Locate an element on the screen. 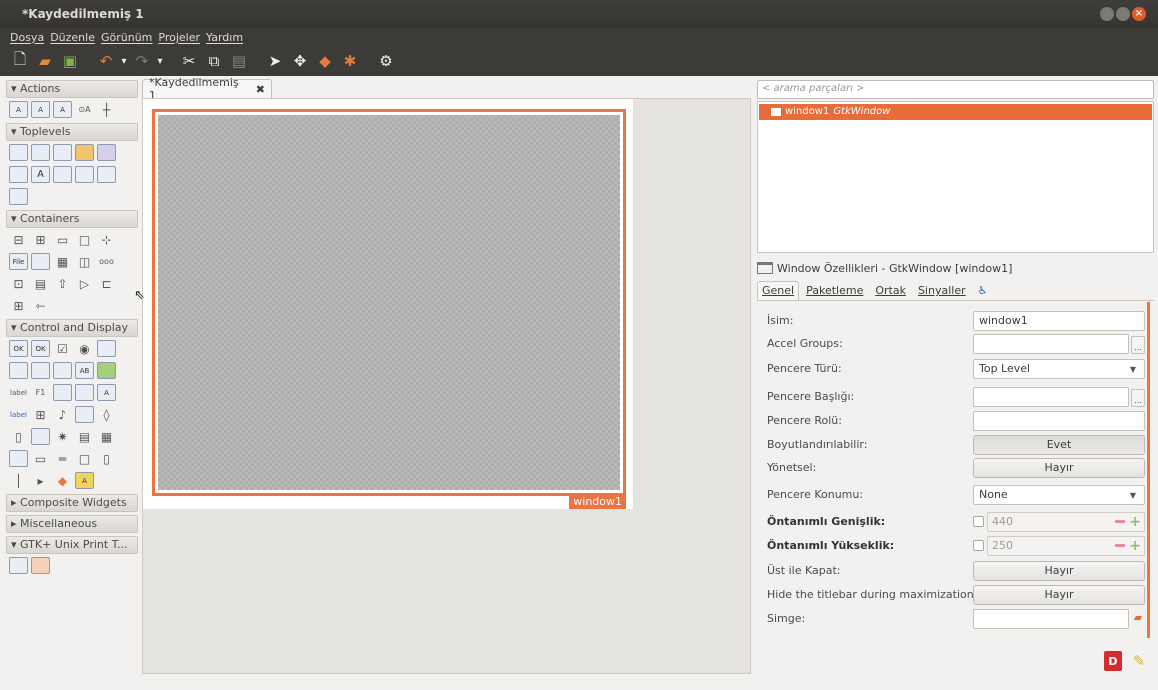 Image resolution: width=1158 pixels, height=690 pixels. tab-genel: Genel is located at coordinates (778, 290).